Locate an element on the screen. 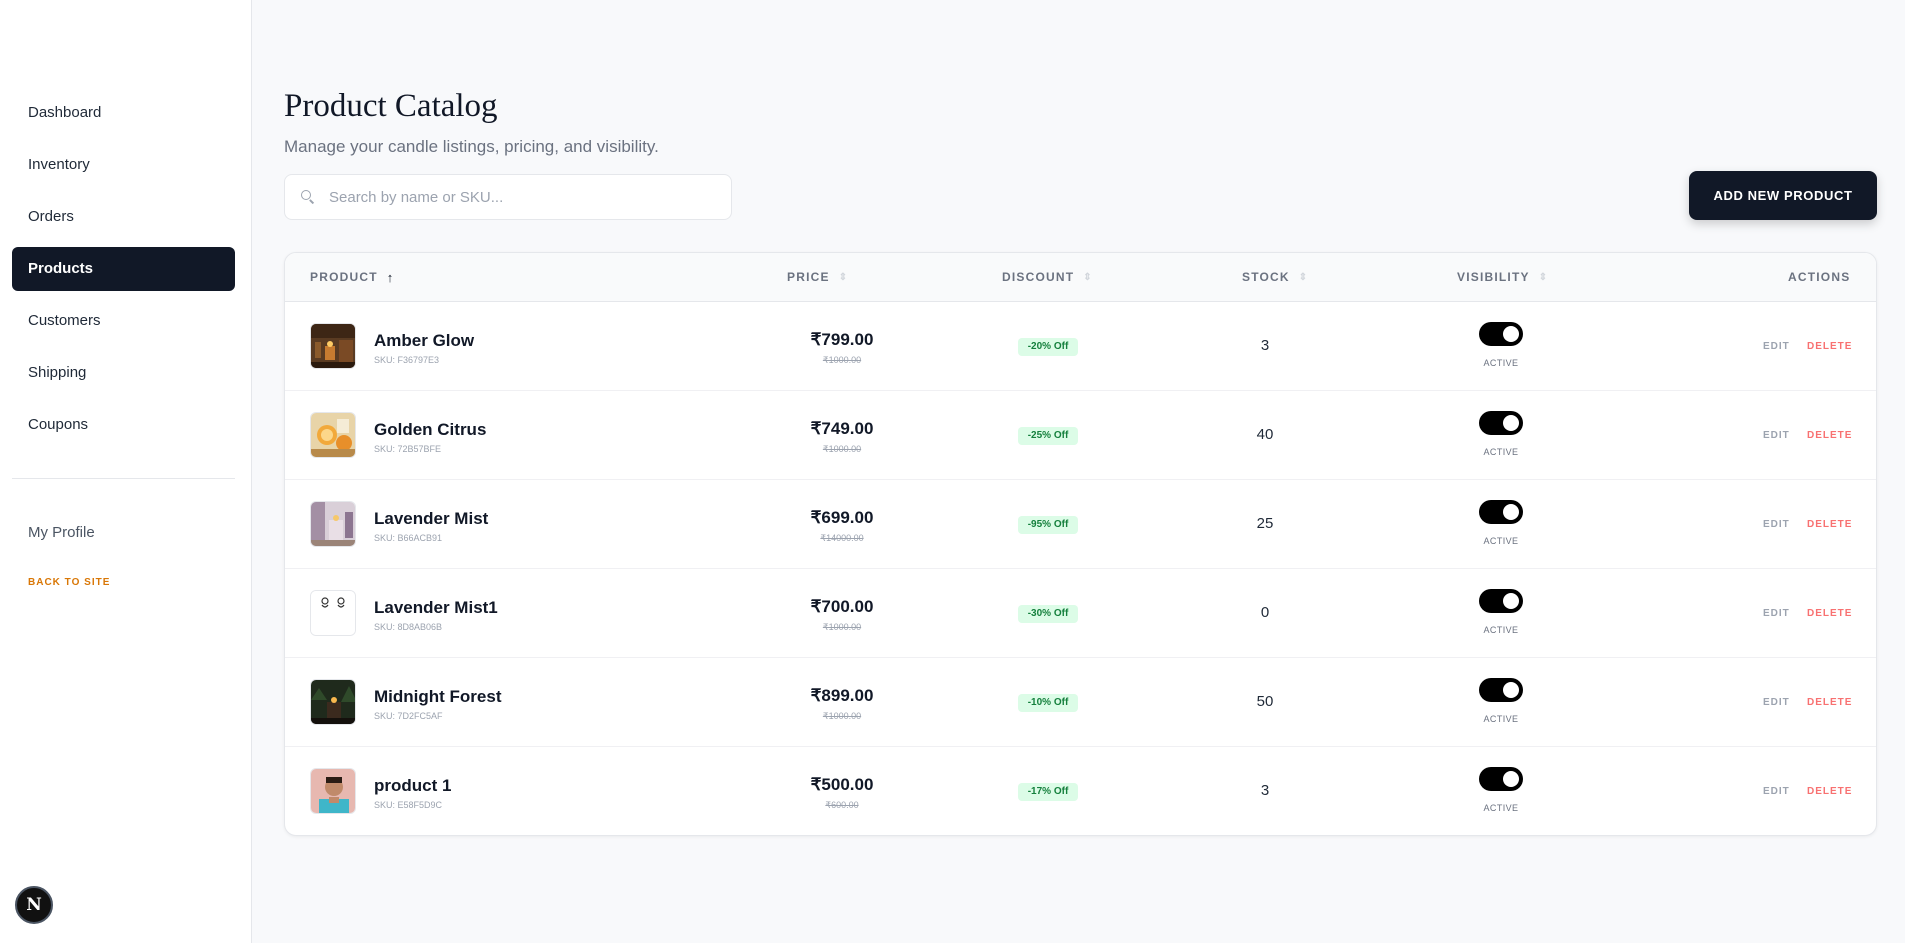 Image resolution: width=1905 pixels, height=943 pixels. column-header-visibility: VISIBILITY ⇕ is located at coordinates (1502, 277).